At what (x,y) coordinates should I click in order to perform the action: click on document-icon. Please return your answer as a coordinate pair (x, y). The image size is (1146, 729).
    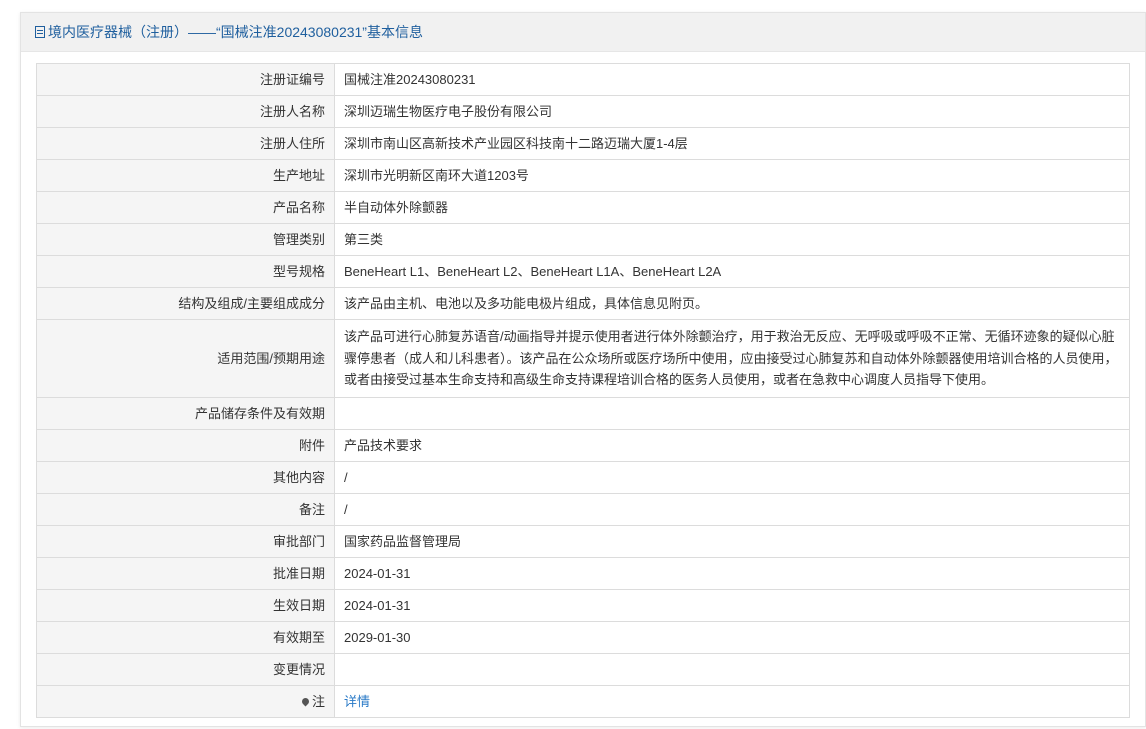
    Looking at the image, I should click on (40, 32).